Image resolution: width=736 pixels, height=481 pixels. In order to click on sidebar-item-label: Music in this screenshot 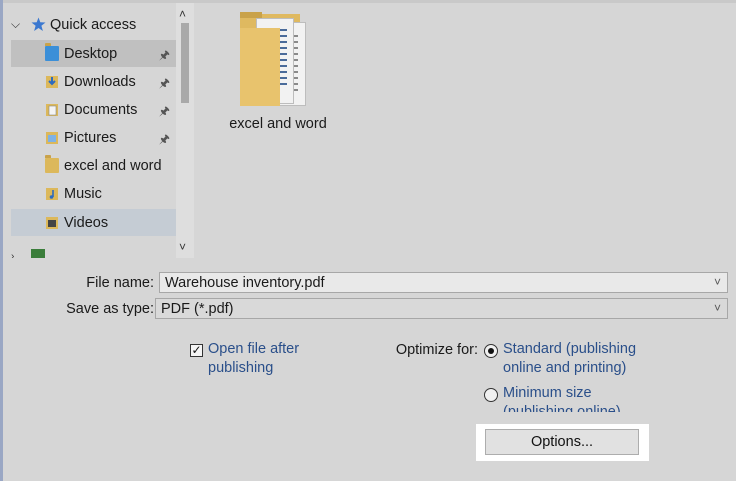, I will do `click(83, 193)`.